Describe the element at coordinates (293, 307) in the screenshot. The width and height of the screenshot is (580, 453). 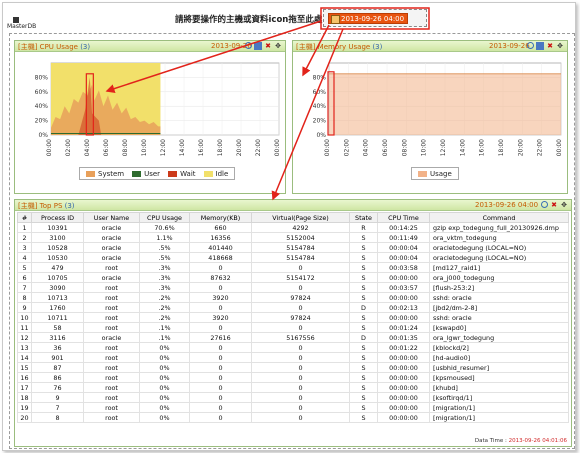
I see `table-row: 9 1760 root .2% 0 0 D 00:02:13 [jbd2/dm-2-8]` at that location.